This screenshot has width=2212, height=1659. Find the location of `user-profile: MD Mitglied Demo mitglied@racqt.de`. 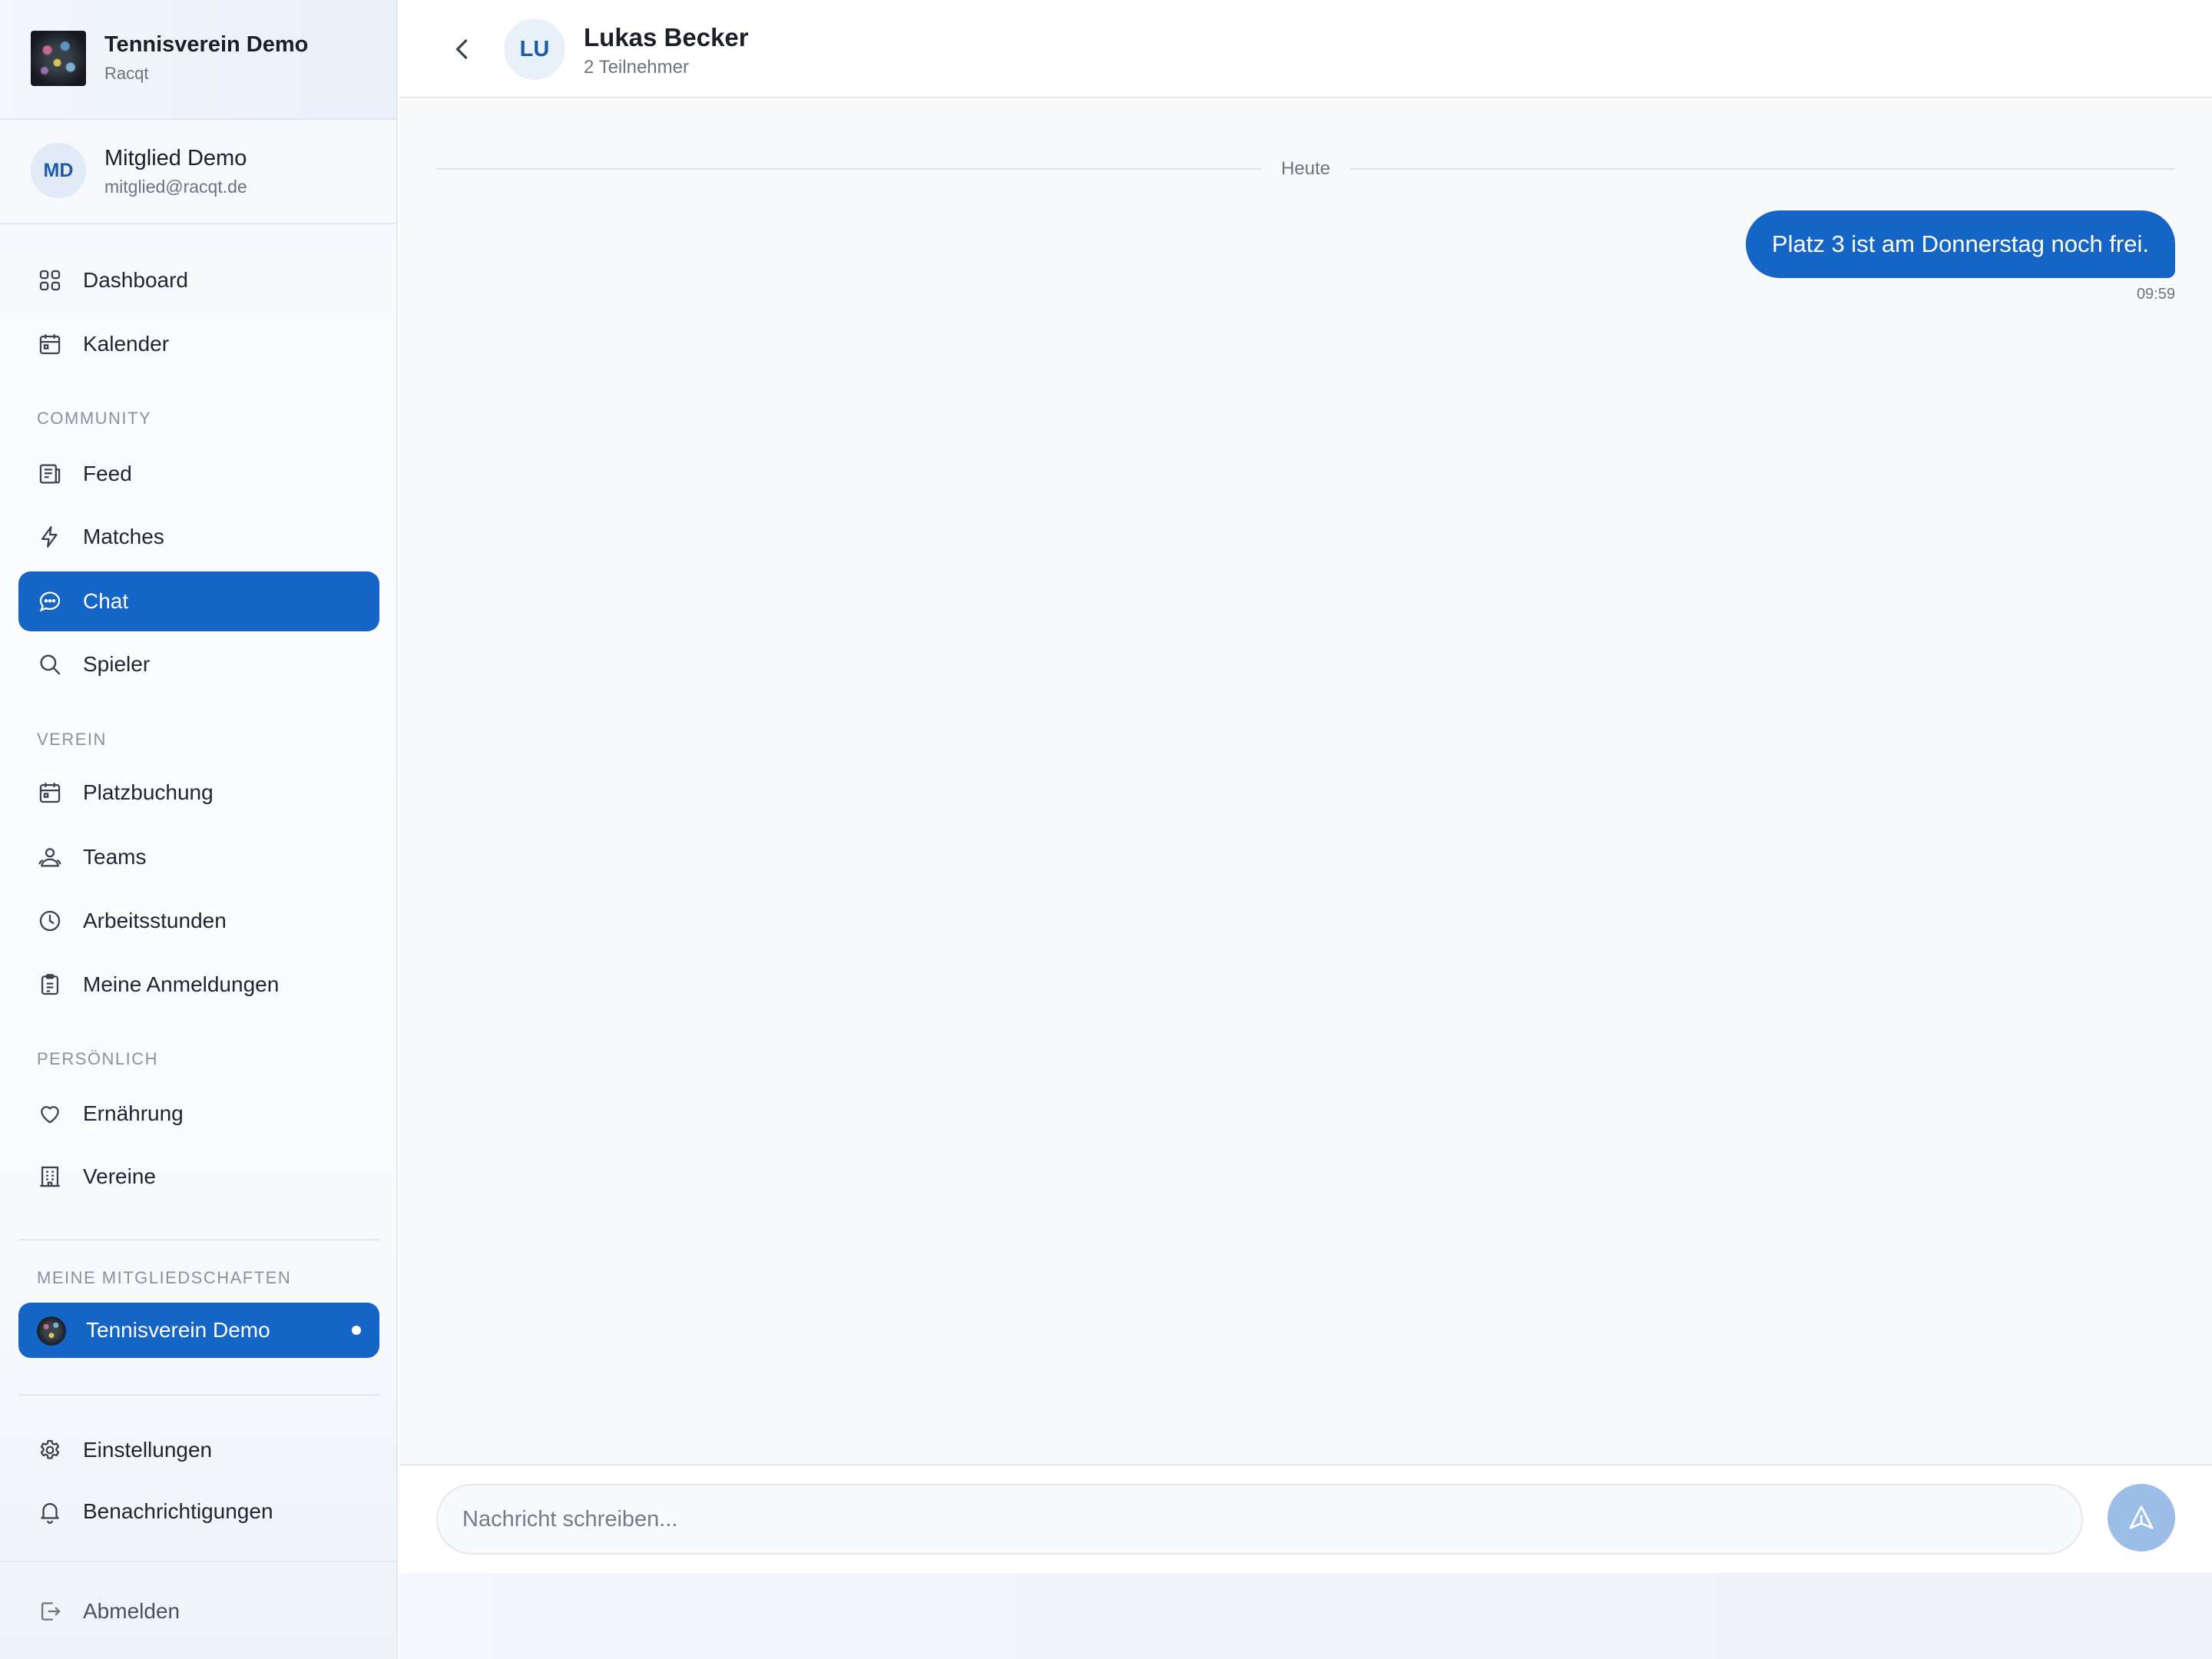

user-profile: MD Mitglied Demo mitglied@racqt.de is located at coordinates (198, 172).